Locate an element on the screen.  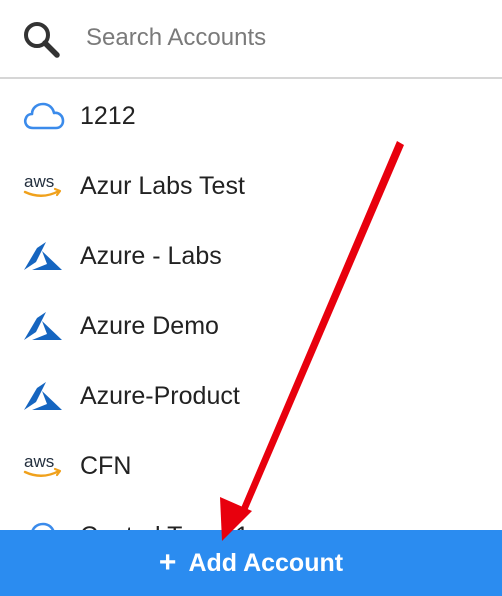
add-account-label: Add Account is located at coordinates (266, 562).